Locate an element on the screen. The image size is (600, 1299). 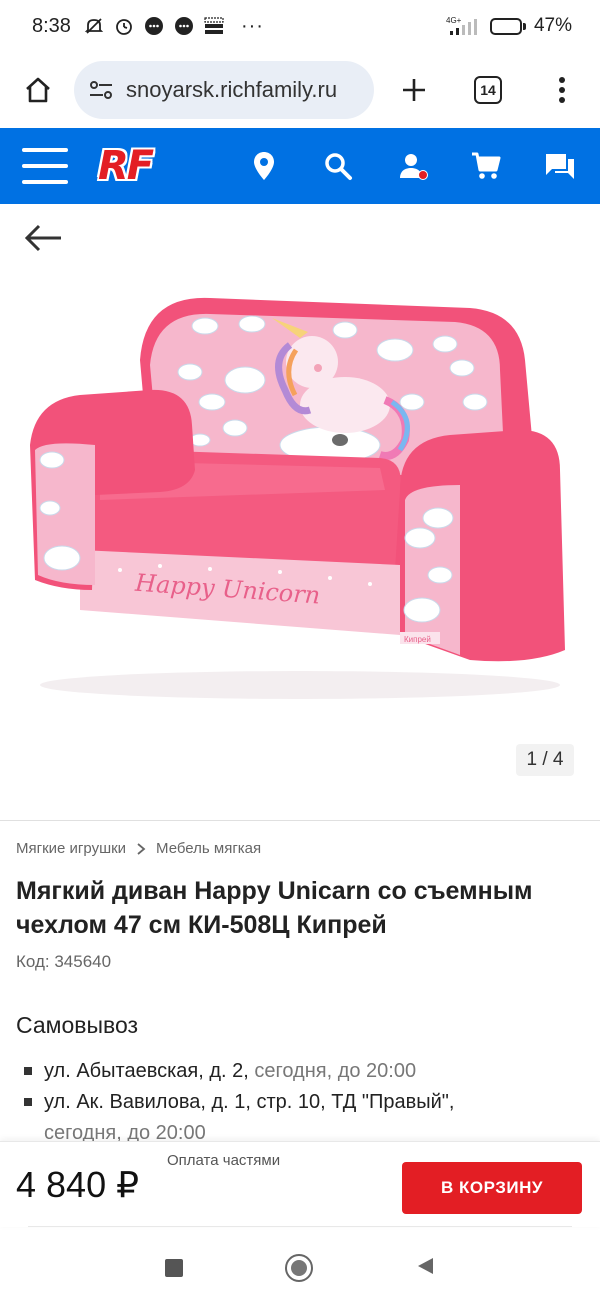
kebab-menu-icon is located at coordinates (562, 90).